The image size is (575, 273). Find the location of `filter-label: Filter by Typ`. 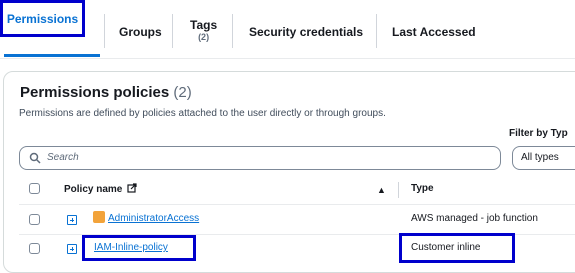

filter-label: Filter by Typ is located at coordinates (538, 133).